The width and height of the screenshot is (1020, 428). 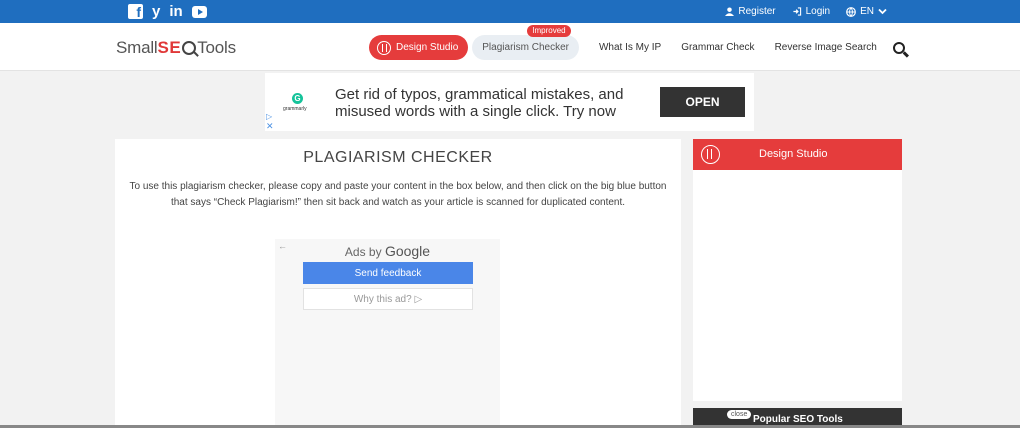 I want to click on search-icon, so click(x=898, y=47).